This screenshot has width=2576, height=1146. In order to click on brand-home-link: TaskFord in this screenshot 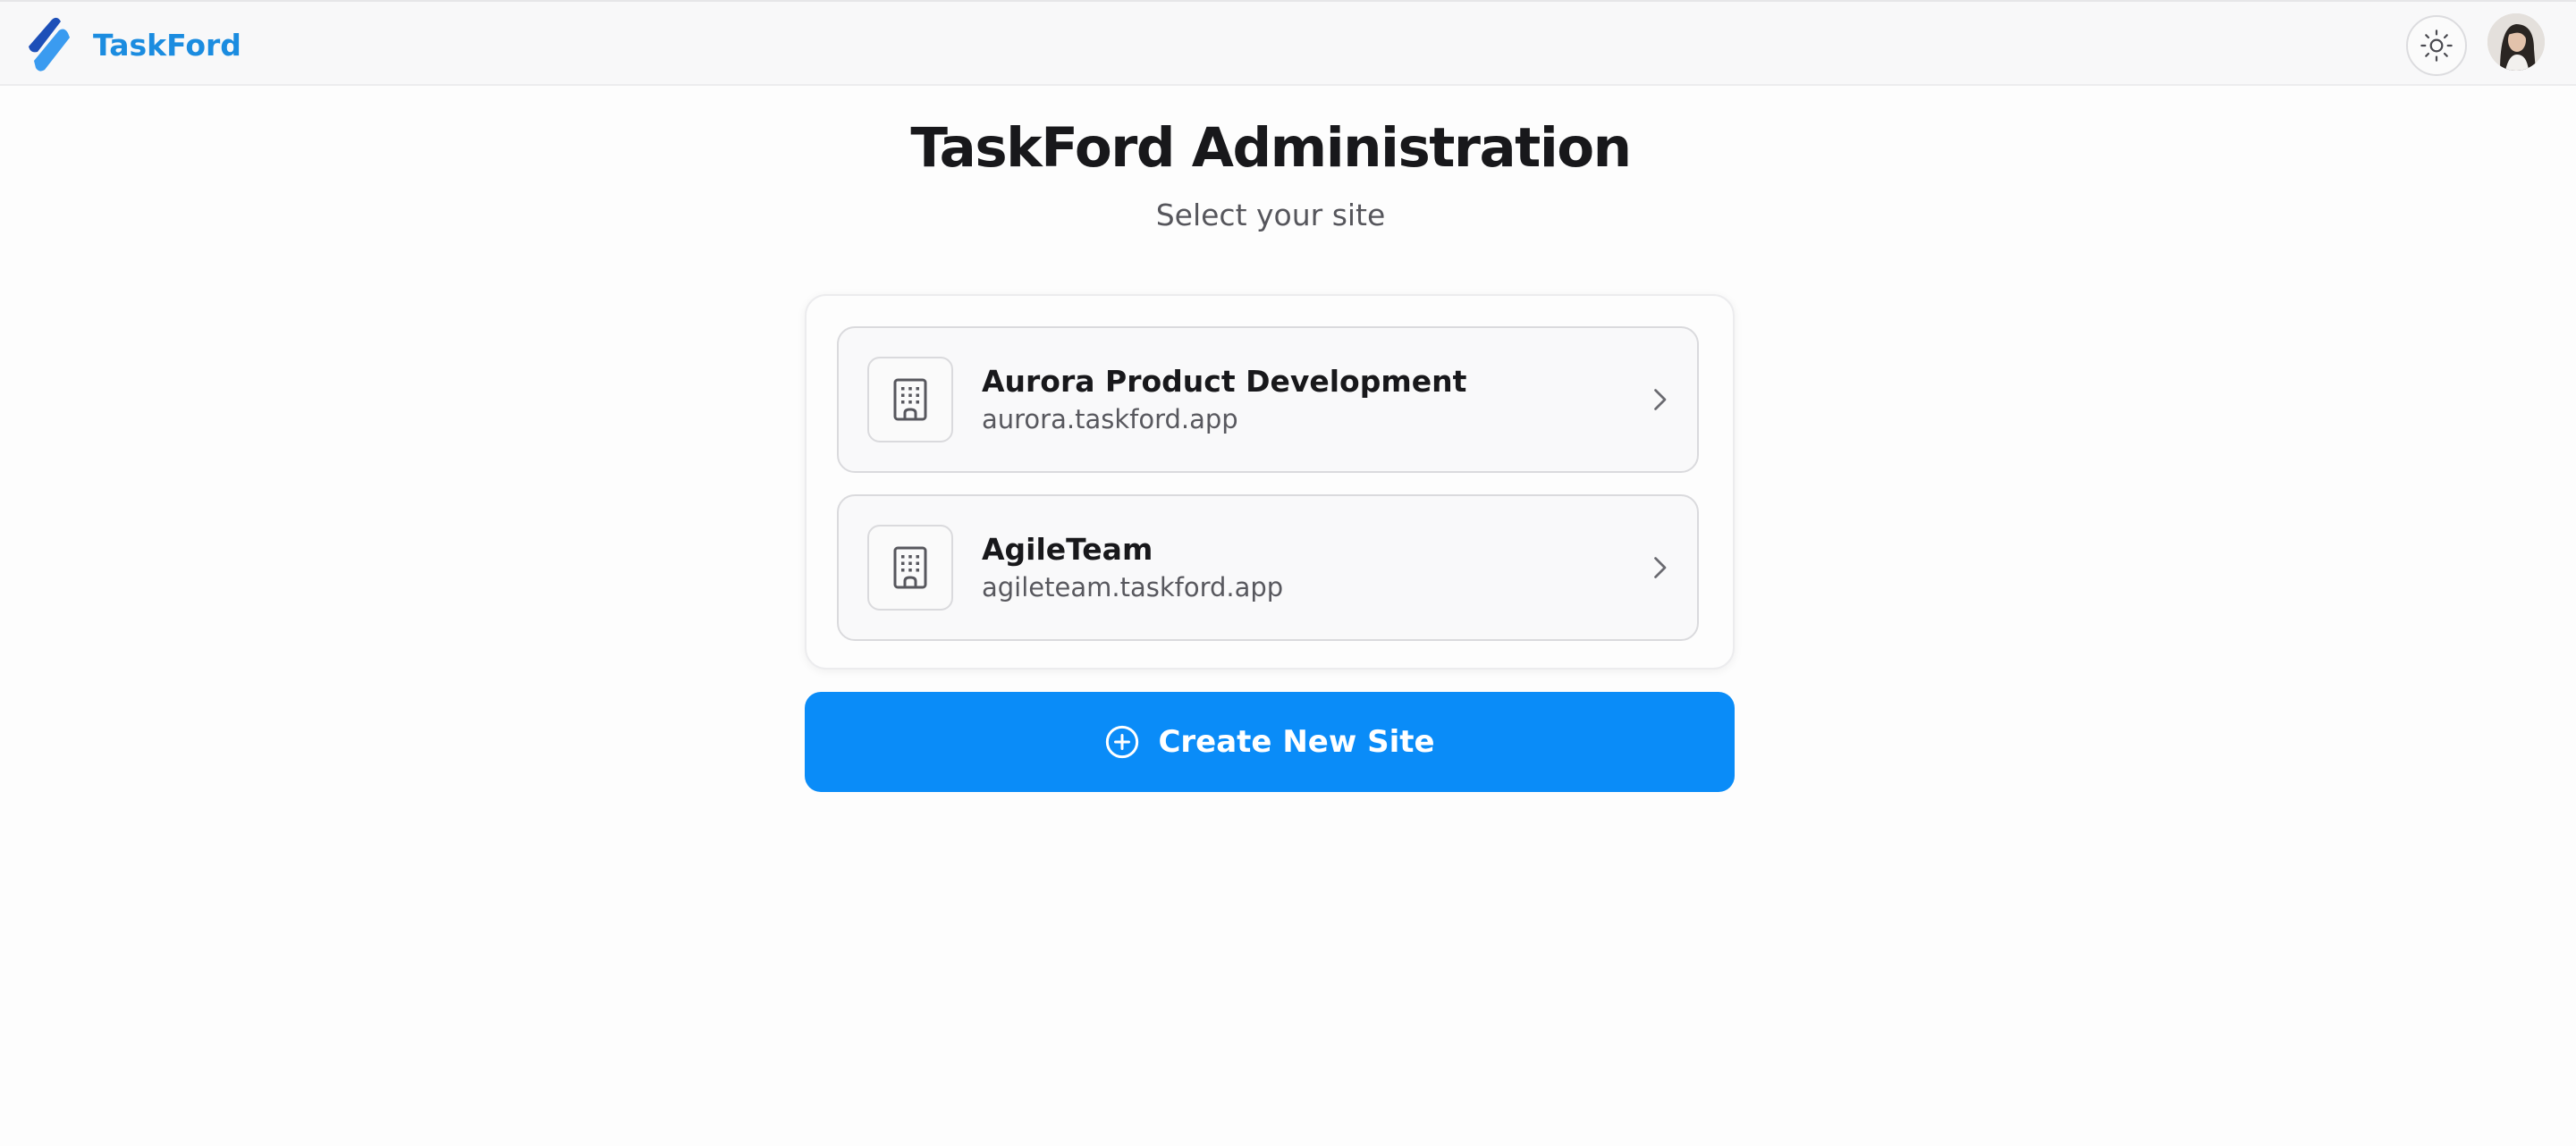, I will do `click(133, 44)`.